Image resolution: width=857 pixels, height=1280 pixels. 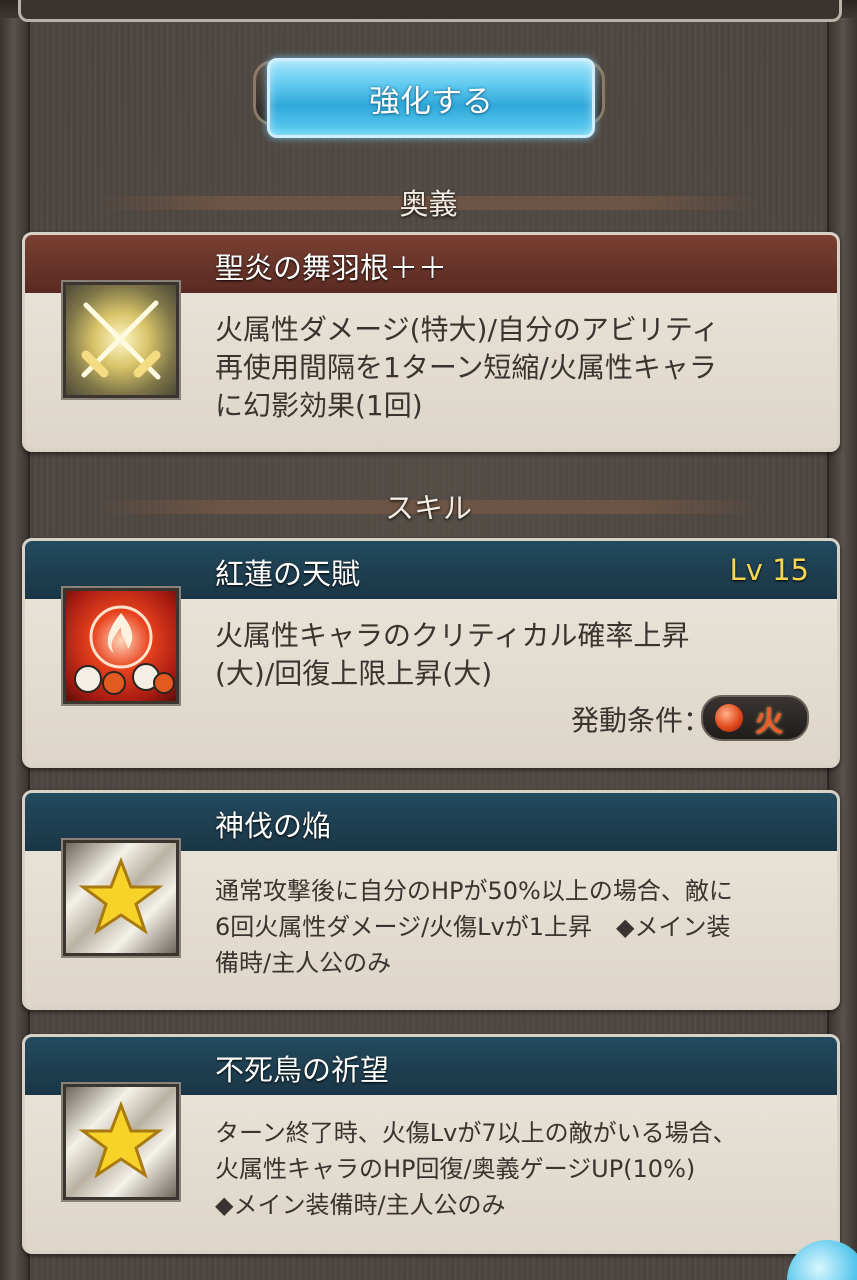 What do you see at coordinates (769, 721) in the screenshot?
I see `fire-element-text: 火` at bounding box center [769, 721].